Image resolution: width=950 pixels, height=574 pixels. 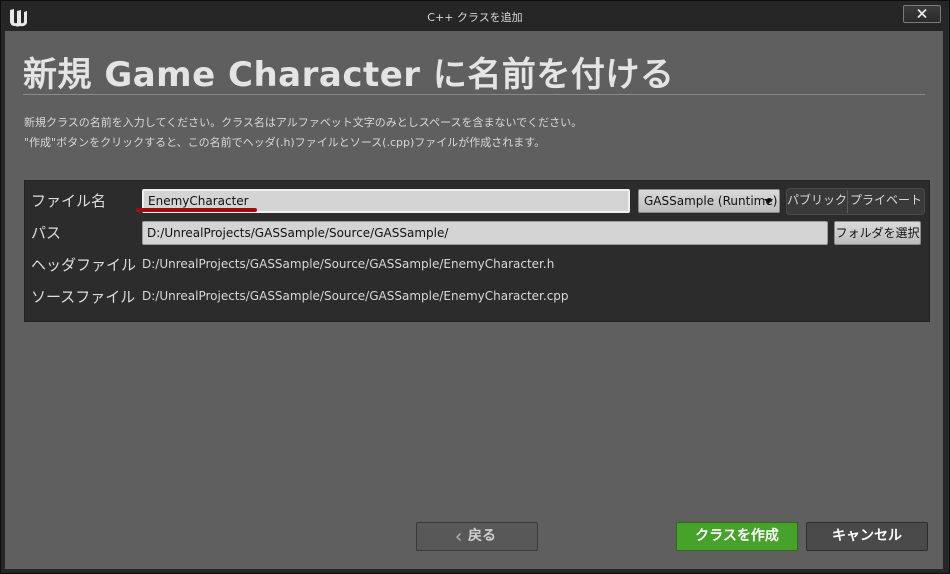 I want to click on caret-down-icon, so click(x=768, y=201).